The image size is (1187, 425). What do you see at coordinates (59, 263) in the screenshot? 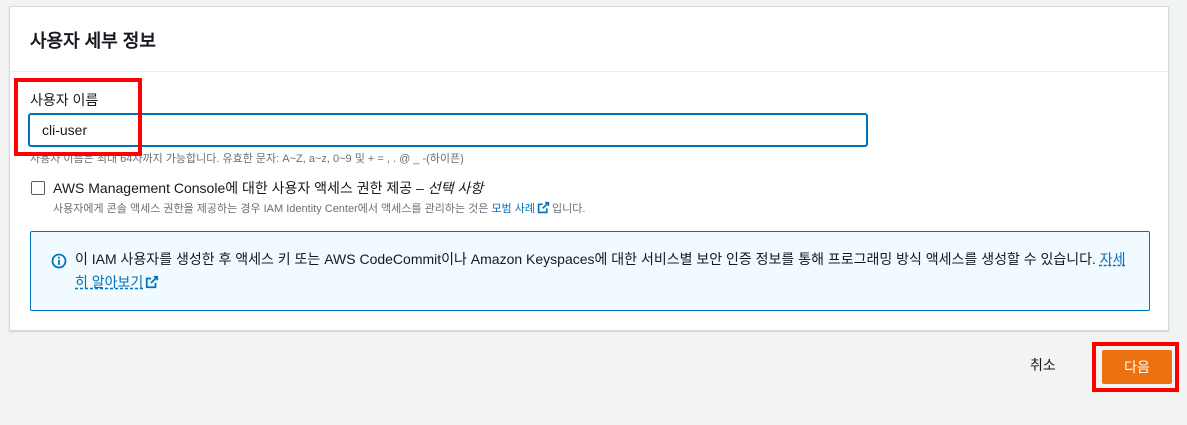
I see `info-icon` at bounding box center [59, 263].